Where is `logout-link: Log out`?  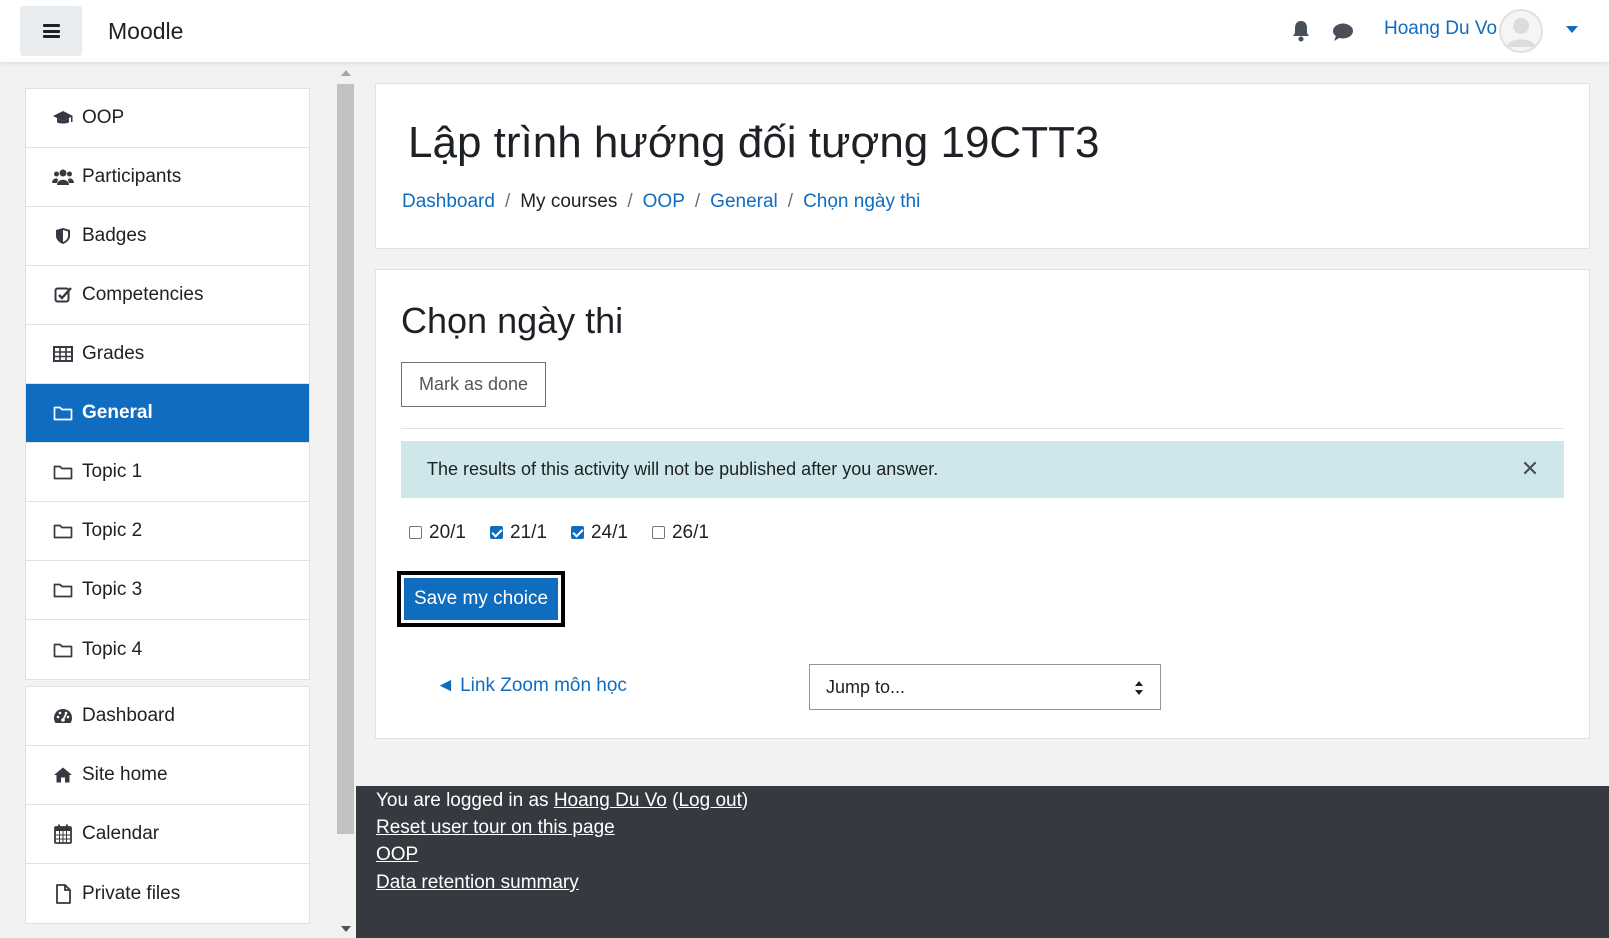
logout-link: Log out is located at coordinates (709, 800).